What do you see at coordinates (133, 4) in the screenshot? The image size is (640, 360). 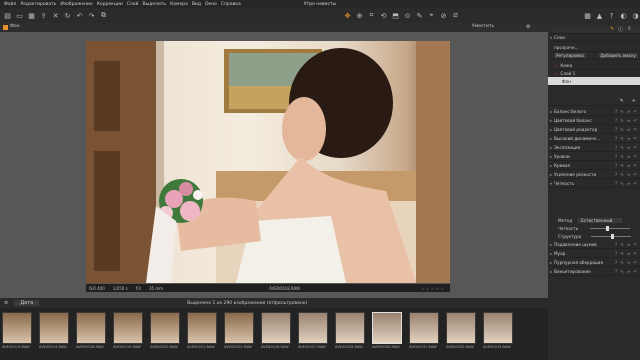 I see `menu-item: Слой` at bounding box center [133, 4].